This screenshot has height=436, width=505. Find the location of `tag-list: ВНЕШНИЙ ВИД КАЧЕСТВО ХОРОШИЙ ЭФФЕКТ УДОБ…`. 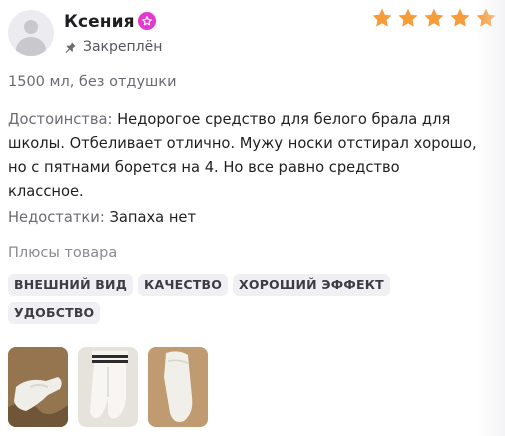

tag-list: ВНЕШНИЙ ВИД КАЧЕСТВО ХОРОШИЙ ЭФФЕКТ УДОБ… is located at coordinates (208, 299).